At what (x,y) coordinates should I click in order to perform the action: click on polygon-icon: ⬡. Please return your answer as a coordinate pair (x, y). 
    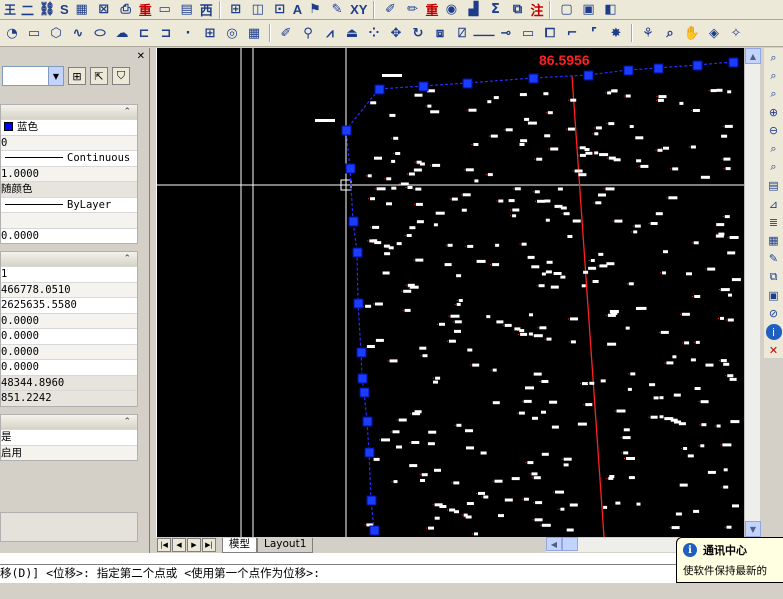
    Looking at the image, I should click on (56, 33).